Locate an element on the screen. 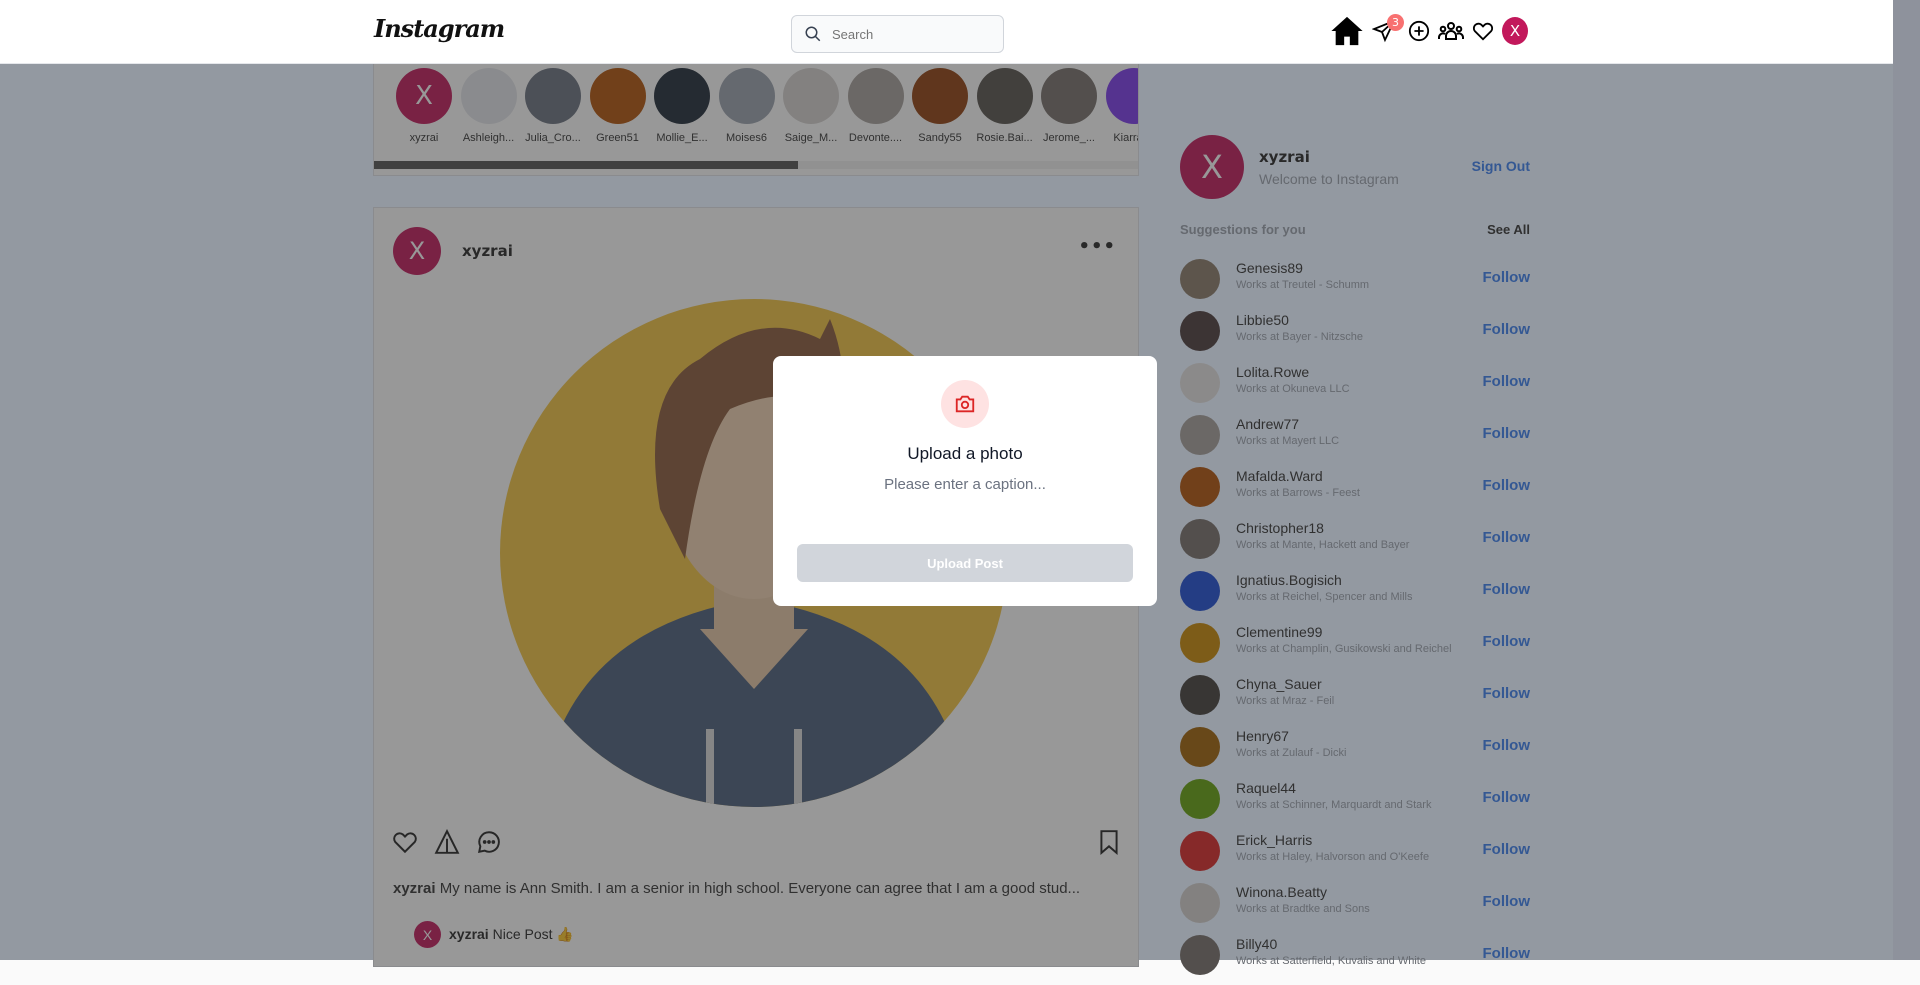  suggestion-username: Ignatius.Bogisich is located at coordinates (1289, 580).